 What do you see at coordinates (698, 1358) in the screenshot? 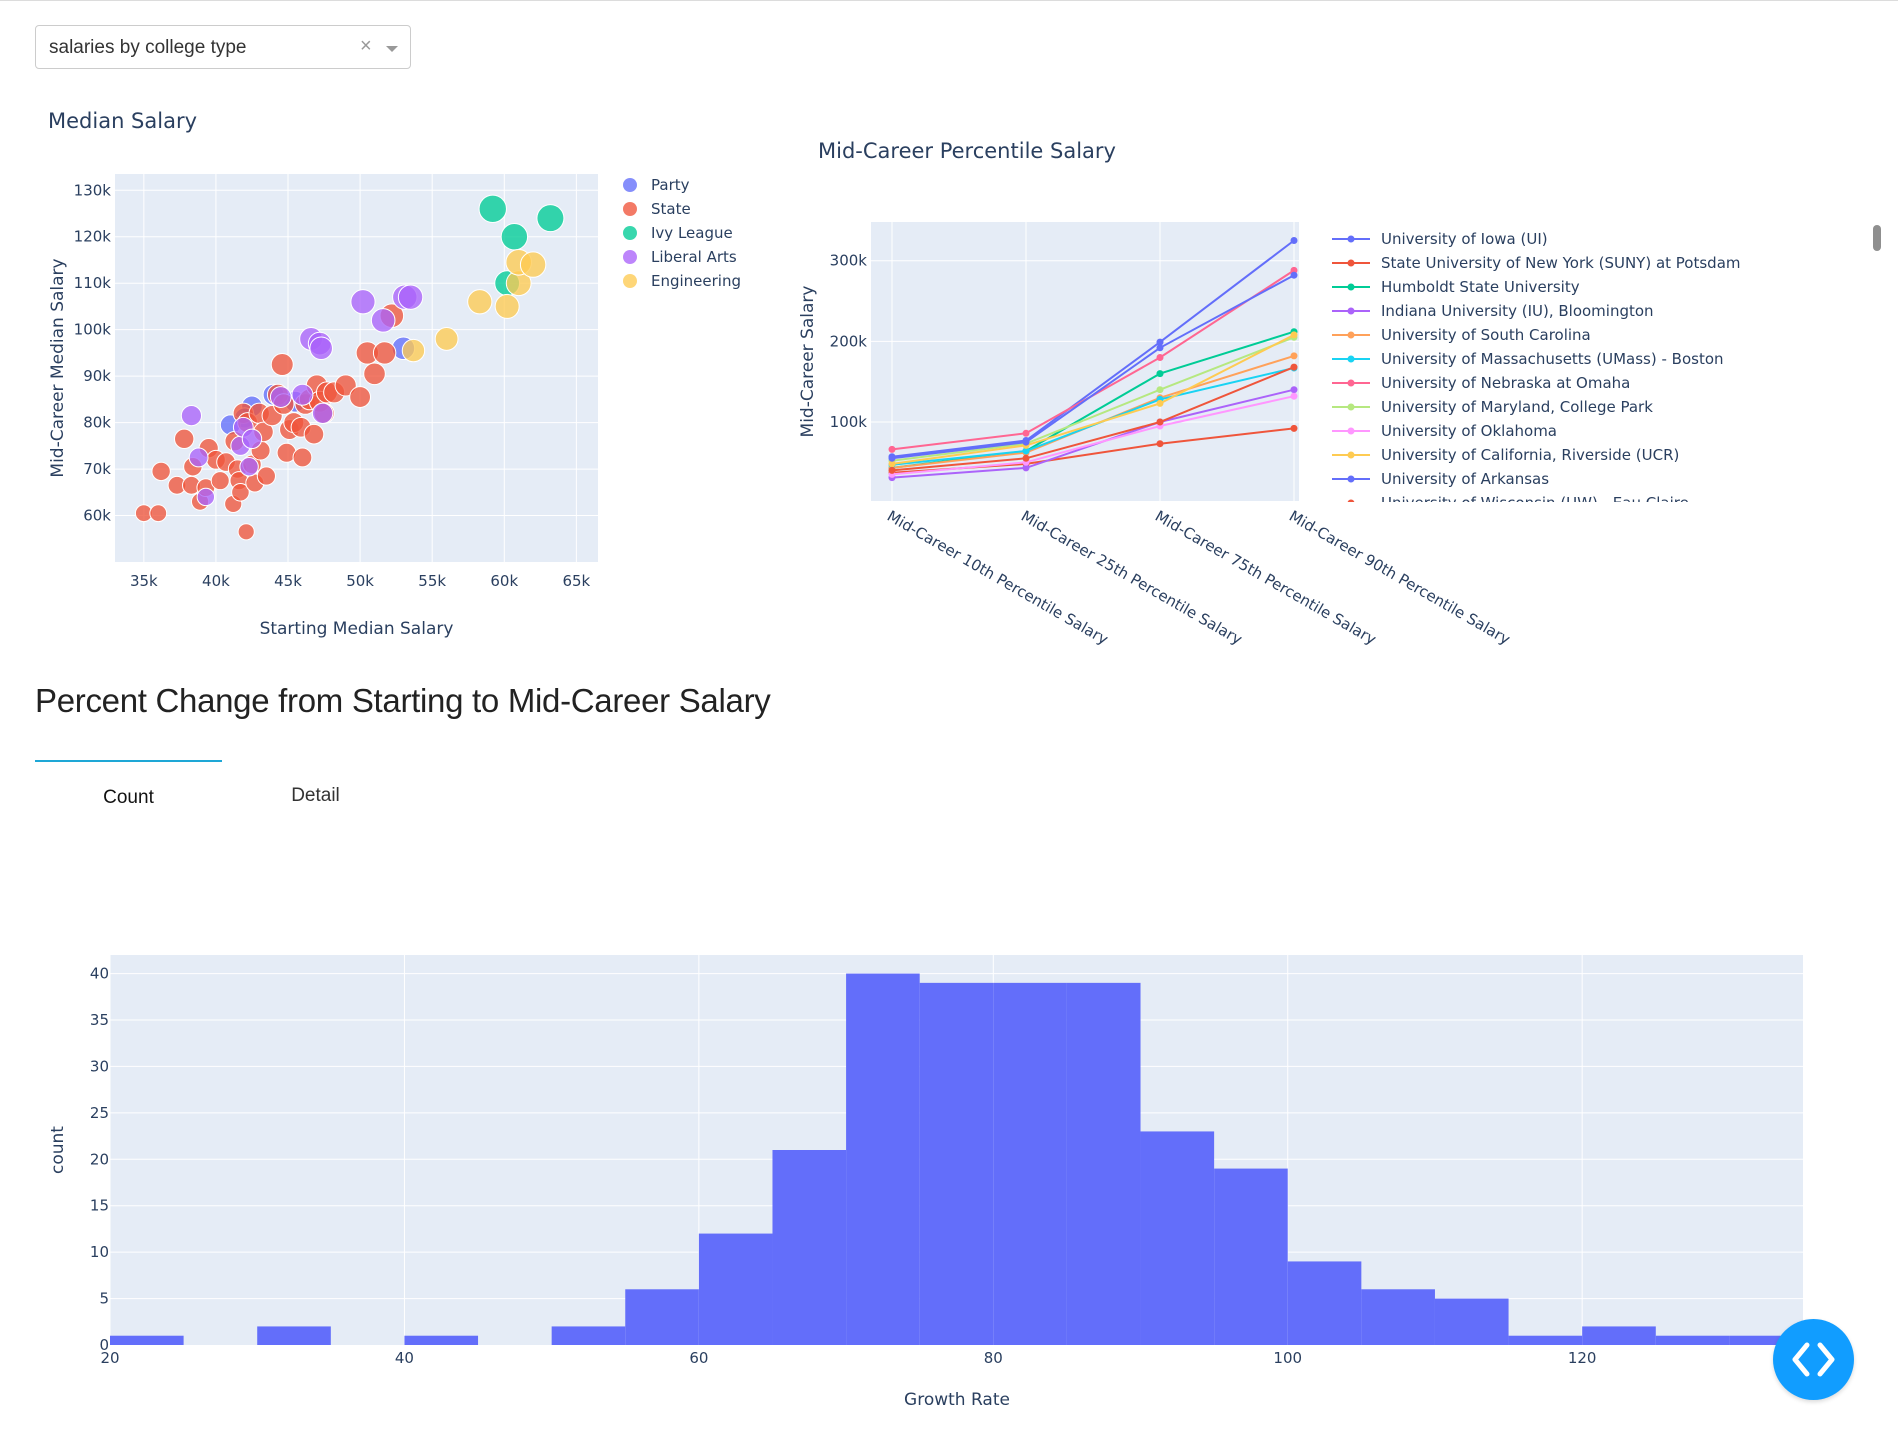
I see `x-tick-label: 60` at bounding box center [698, 1358].